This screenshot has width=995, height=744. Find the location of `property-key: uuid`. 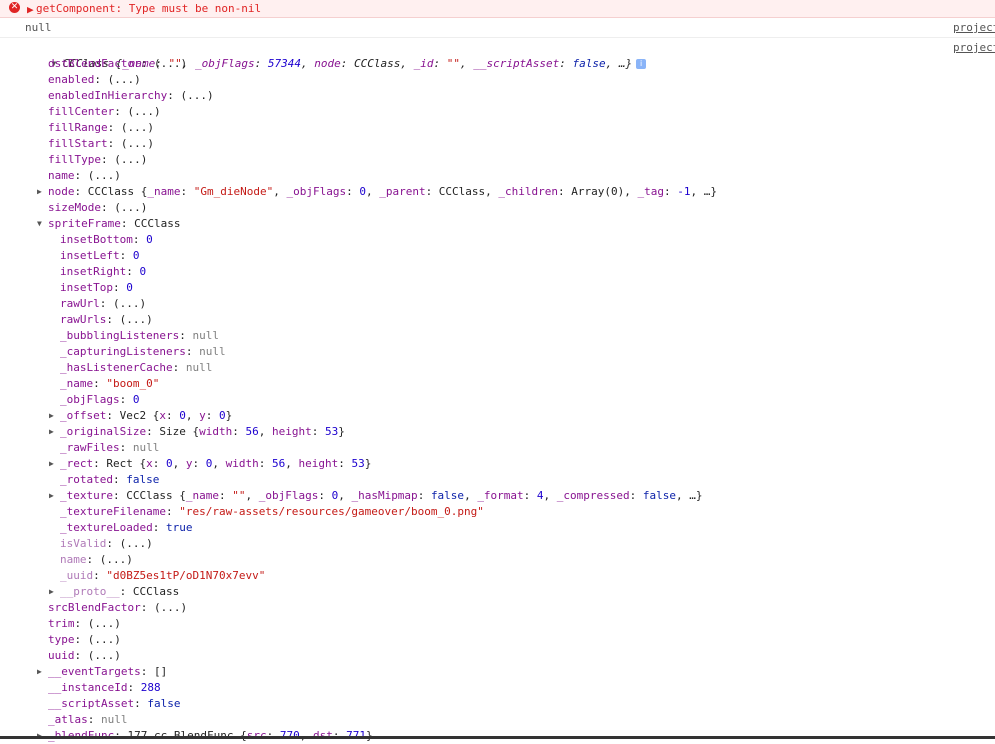

property-key: uuid is located at coordinates (61, 655).